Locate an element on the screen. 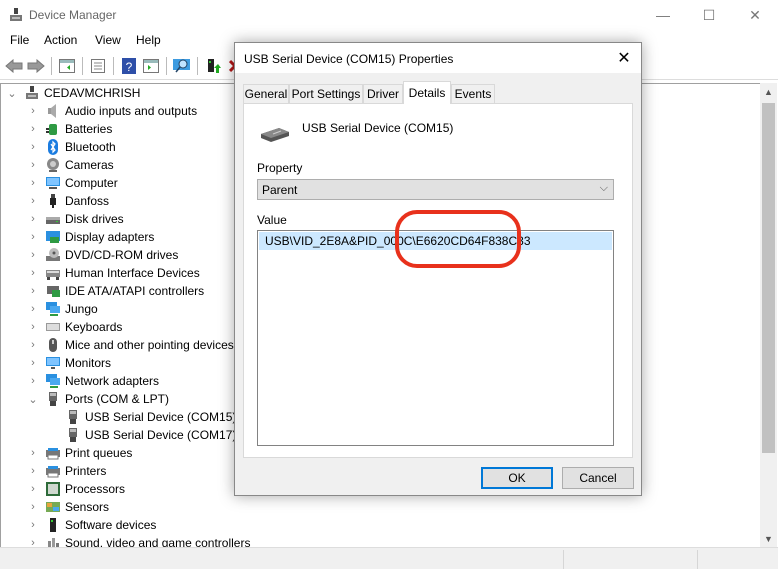  maximize-button: ☐ is located at coordinates (709, 15).